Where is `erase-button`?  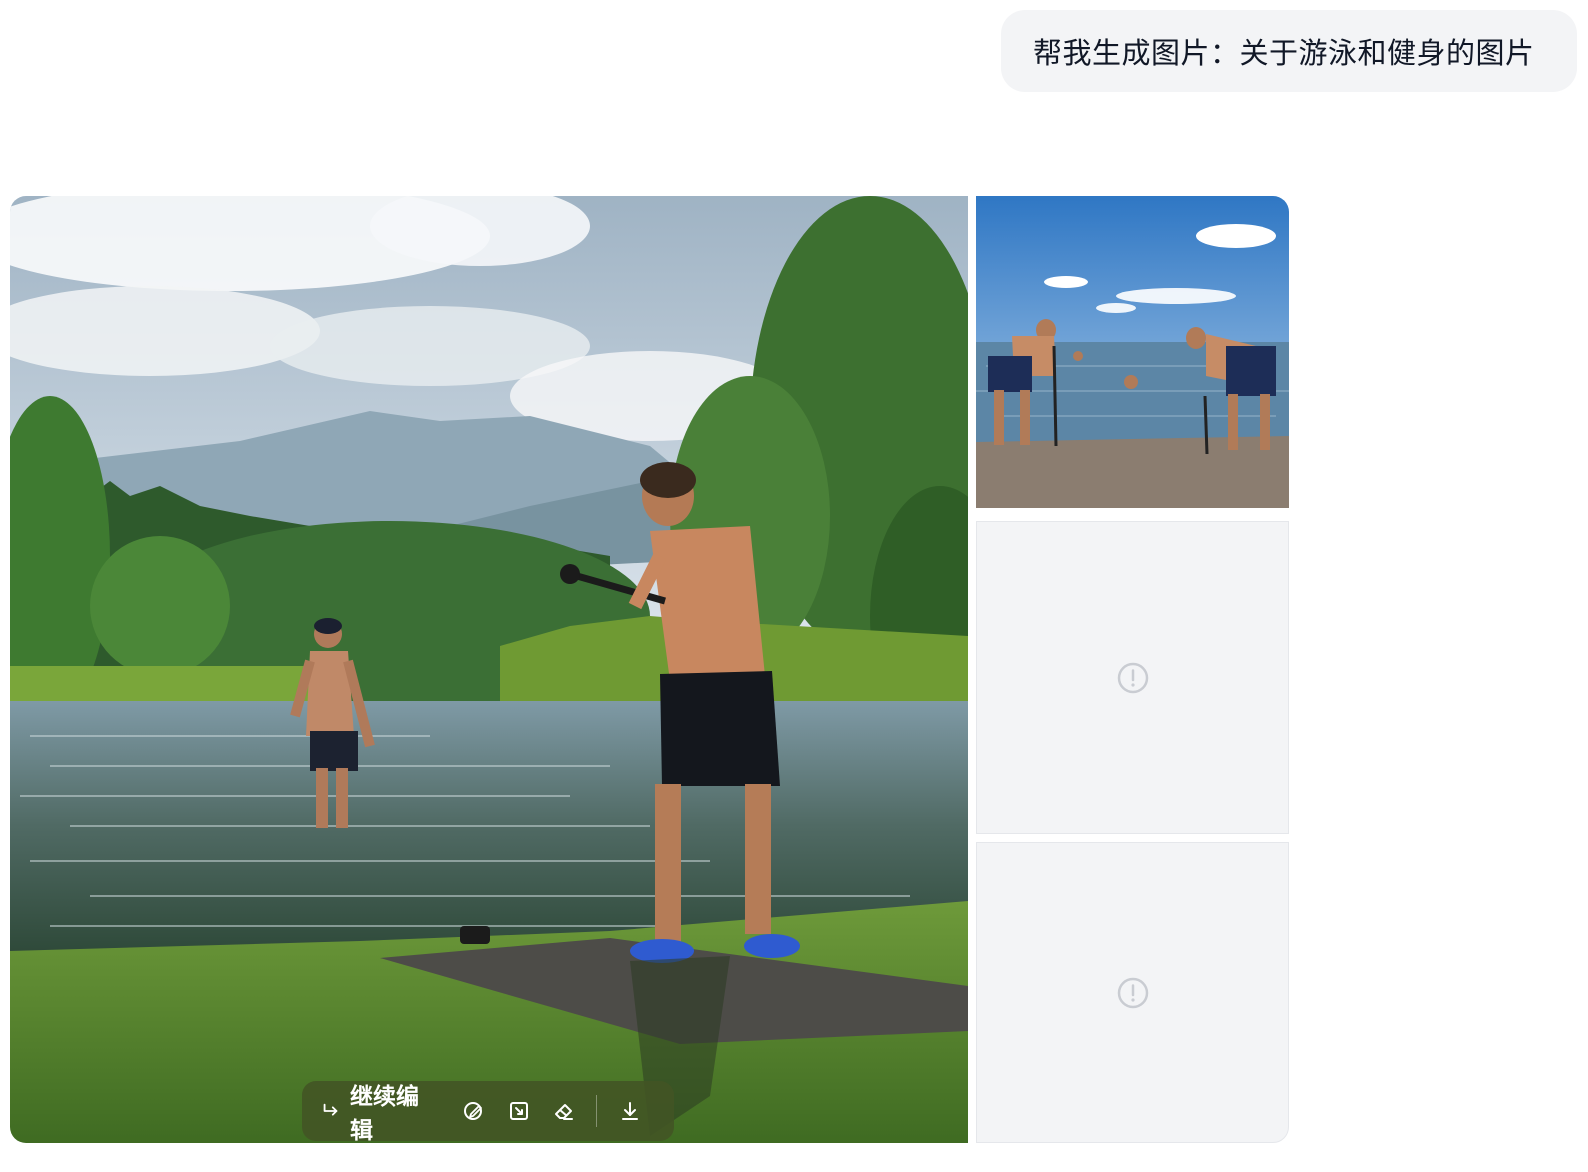 erase-button is located at coordinates (564, 1111).